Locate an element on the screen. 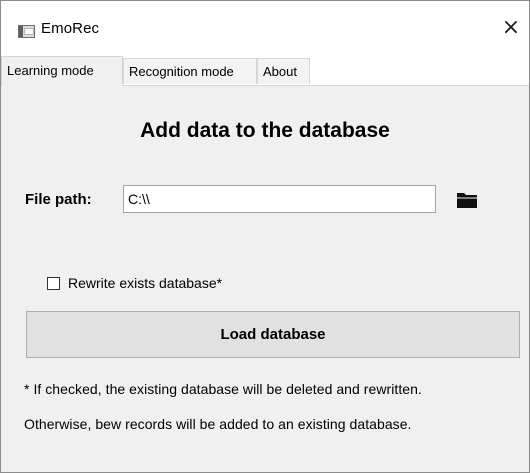 Image resolution: width=530 pixels, height=473 pixels. folder-icon is located at coordinates (467, 200).